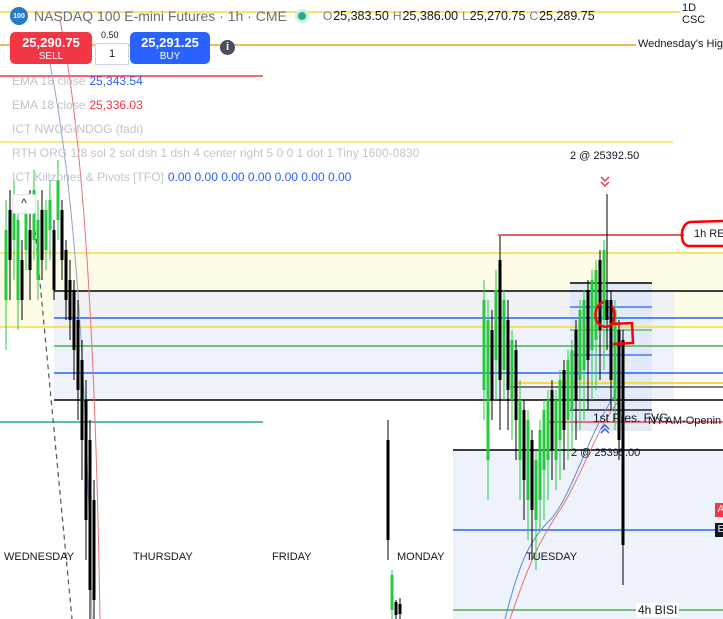 The width and height of the screenshot is (723, 619). I want to click on sell-marker-icon, so click(605, 182).